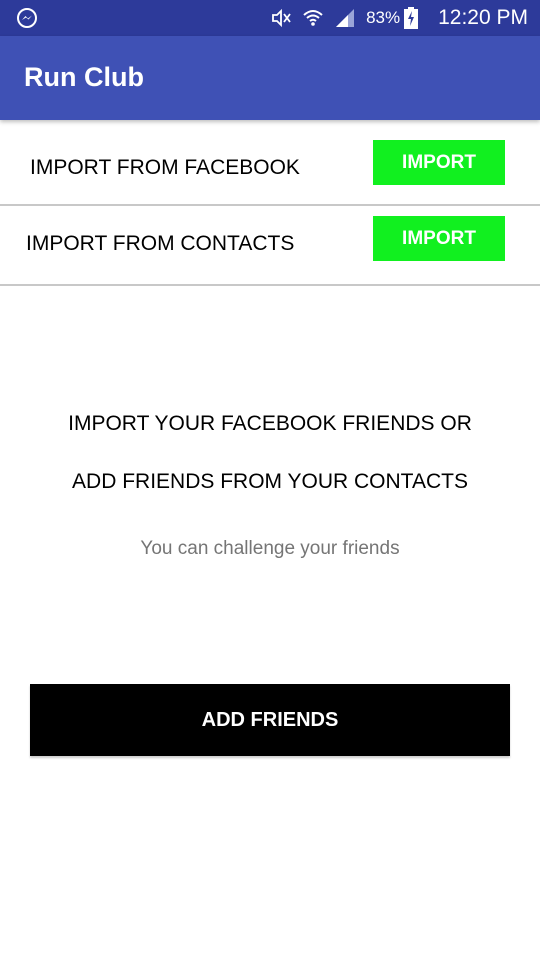 Image resolution: width=540 pixels, height=960 pixels. Describe the element at coordinates (160, 243) in the screenshot. I see `import-contacts-label: IMPORT FROM CONTACTS` at that location.